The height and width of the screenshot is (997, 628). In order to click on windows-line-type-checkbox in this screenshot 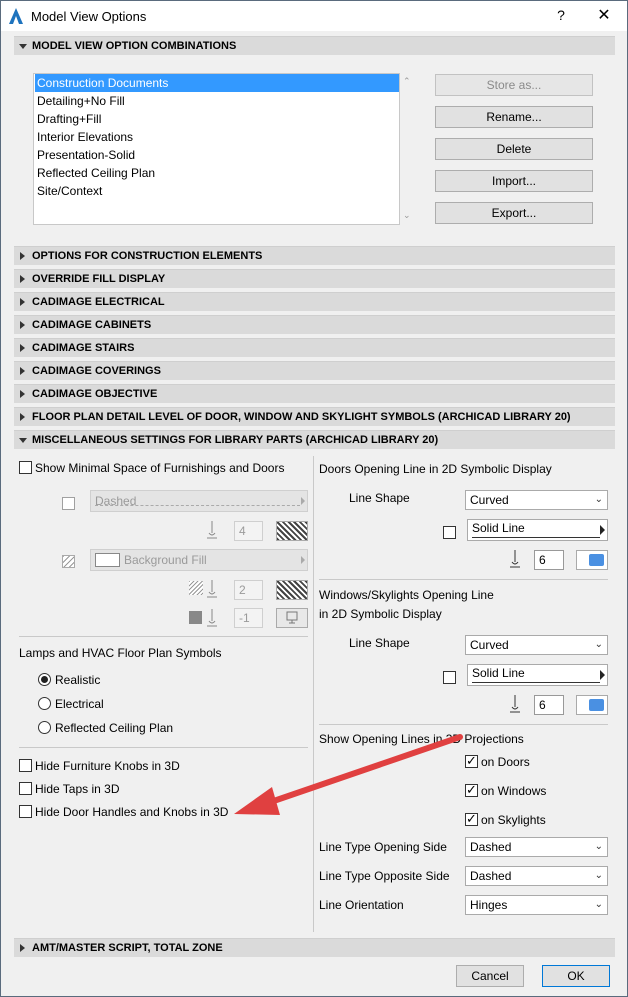, I will do `click(449, 677)`.